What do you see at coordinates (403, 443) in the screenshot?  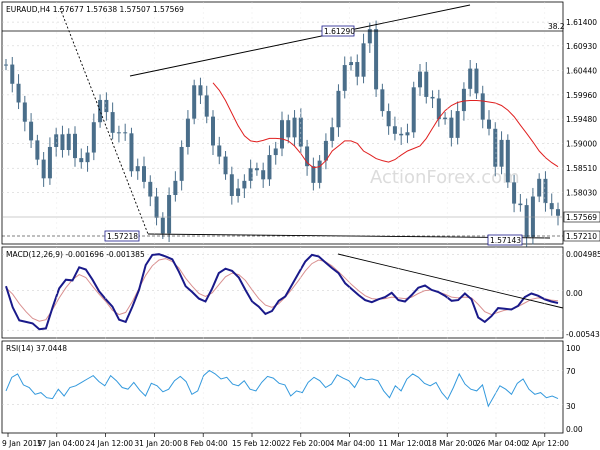 I see `x-tick-label: 11 Mar 12:00` at bounding box center [403, 443].